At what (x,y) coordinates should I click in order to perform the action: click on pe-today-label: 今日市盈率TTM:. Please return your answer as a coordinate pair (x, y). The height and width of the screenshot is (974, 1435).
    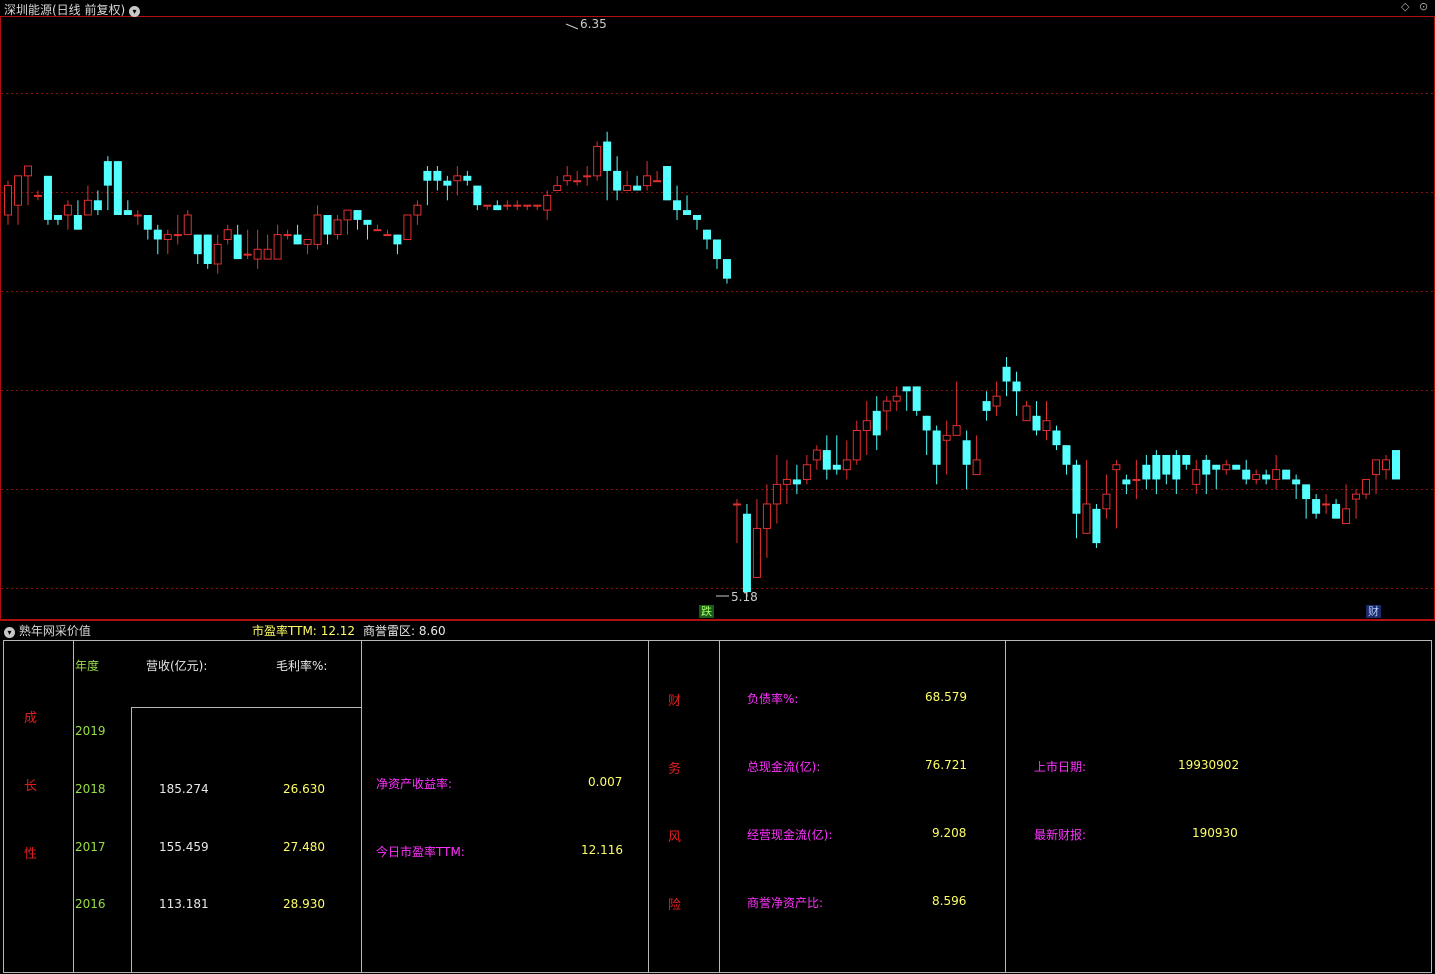
    Looking at the image, I should click on (420, 852).